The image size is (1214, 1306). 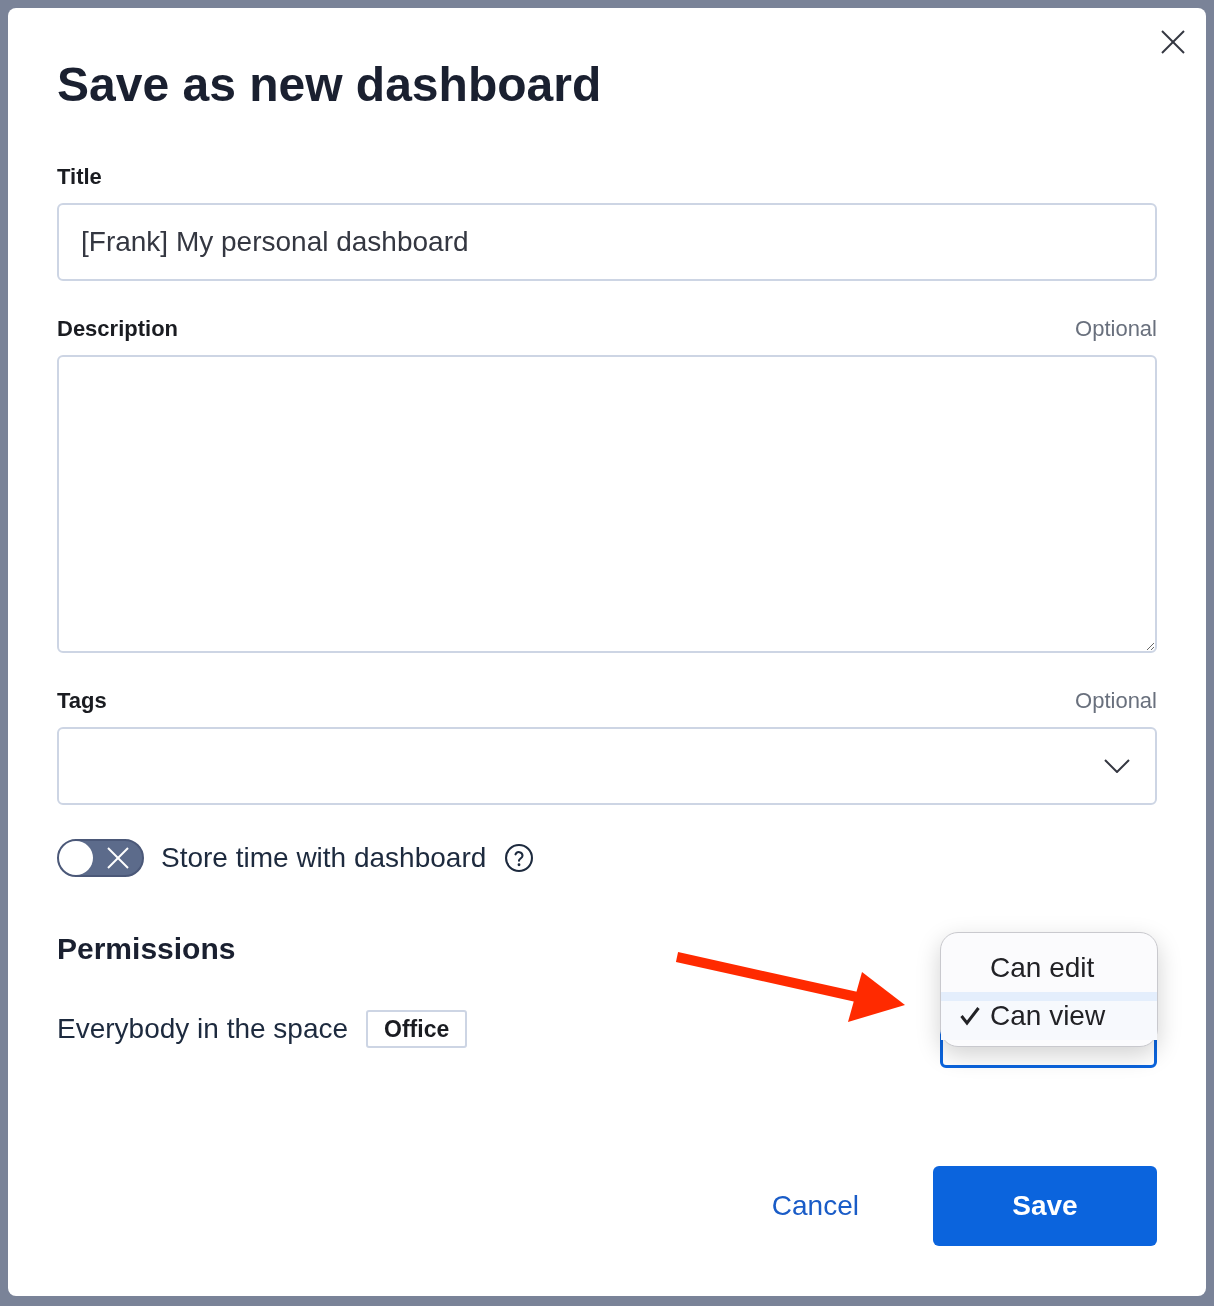 I want to click on audience-label: Everybody in the space, so click(x=203, y=1029).